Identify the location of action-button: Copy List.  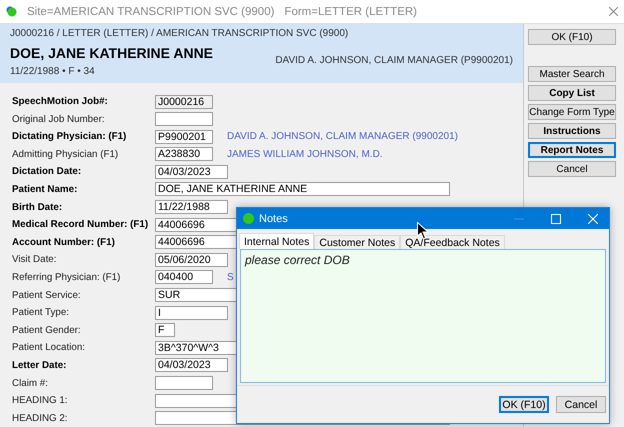
(572, 93).